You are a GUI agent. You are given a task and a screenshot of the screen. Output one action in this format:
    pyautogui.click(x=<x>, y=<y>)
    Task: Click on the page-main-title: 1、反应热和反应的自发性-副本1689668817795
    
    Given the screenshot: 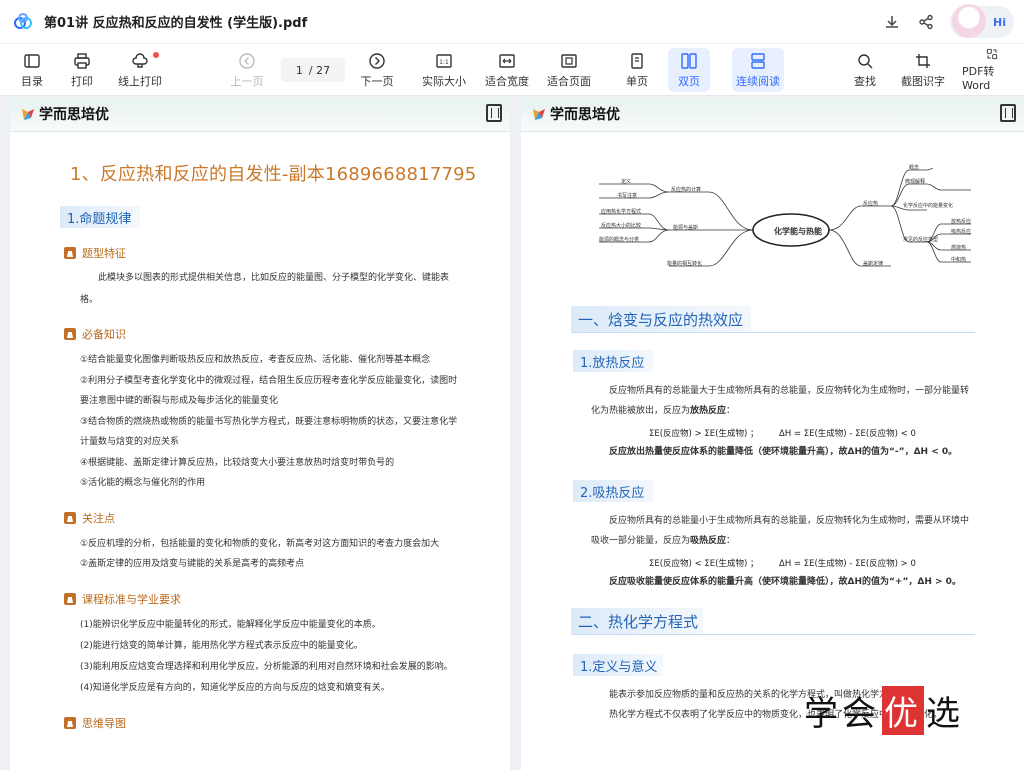 What is the action you would take?
    pyautogui.click(x=273, y=174)
    